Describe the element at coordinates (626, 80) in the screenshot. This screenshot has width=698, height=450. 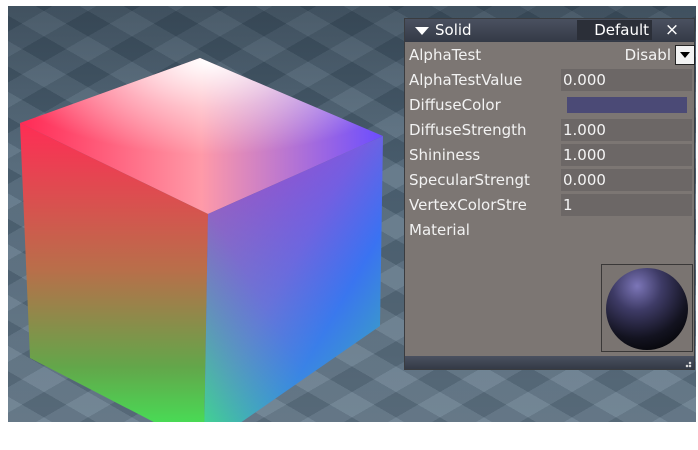
I see `alpha-test-value-field: 0.000` at that location.